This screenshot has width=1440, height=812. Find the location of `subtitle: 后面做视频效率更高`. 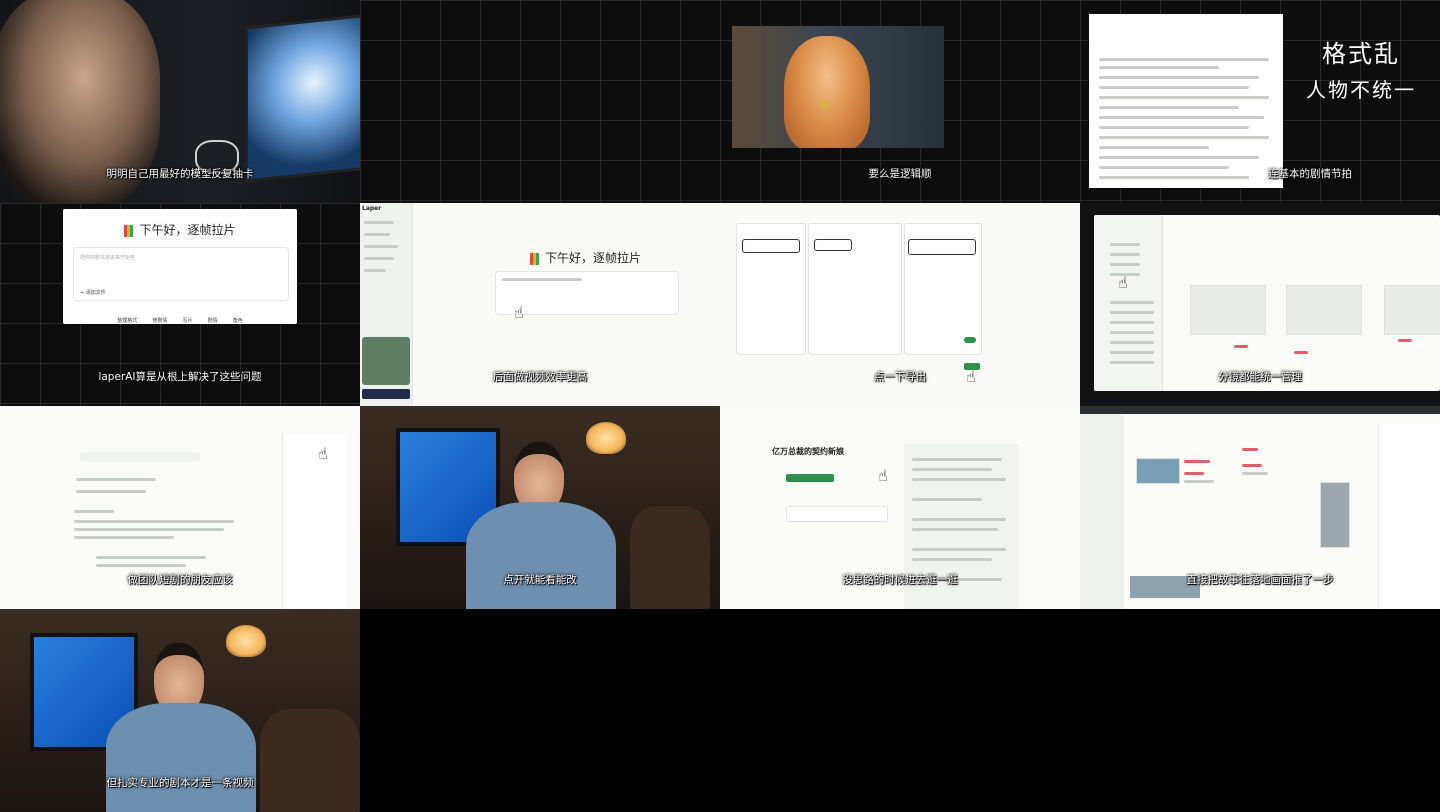

subtitle: 后面做视频效率更高 is located at coordinates (540, 377).